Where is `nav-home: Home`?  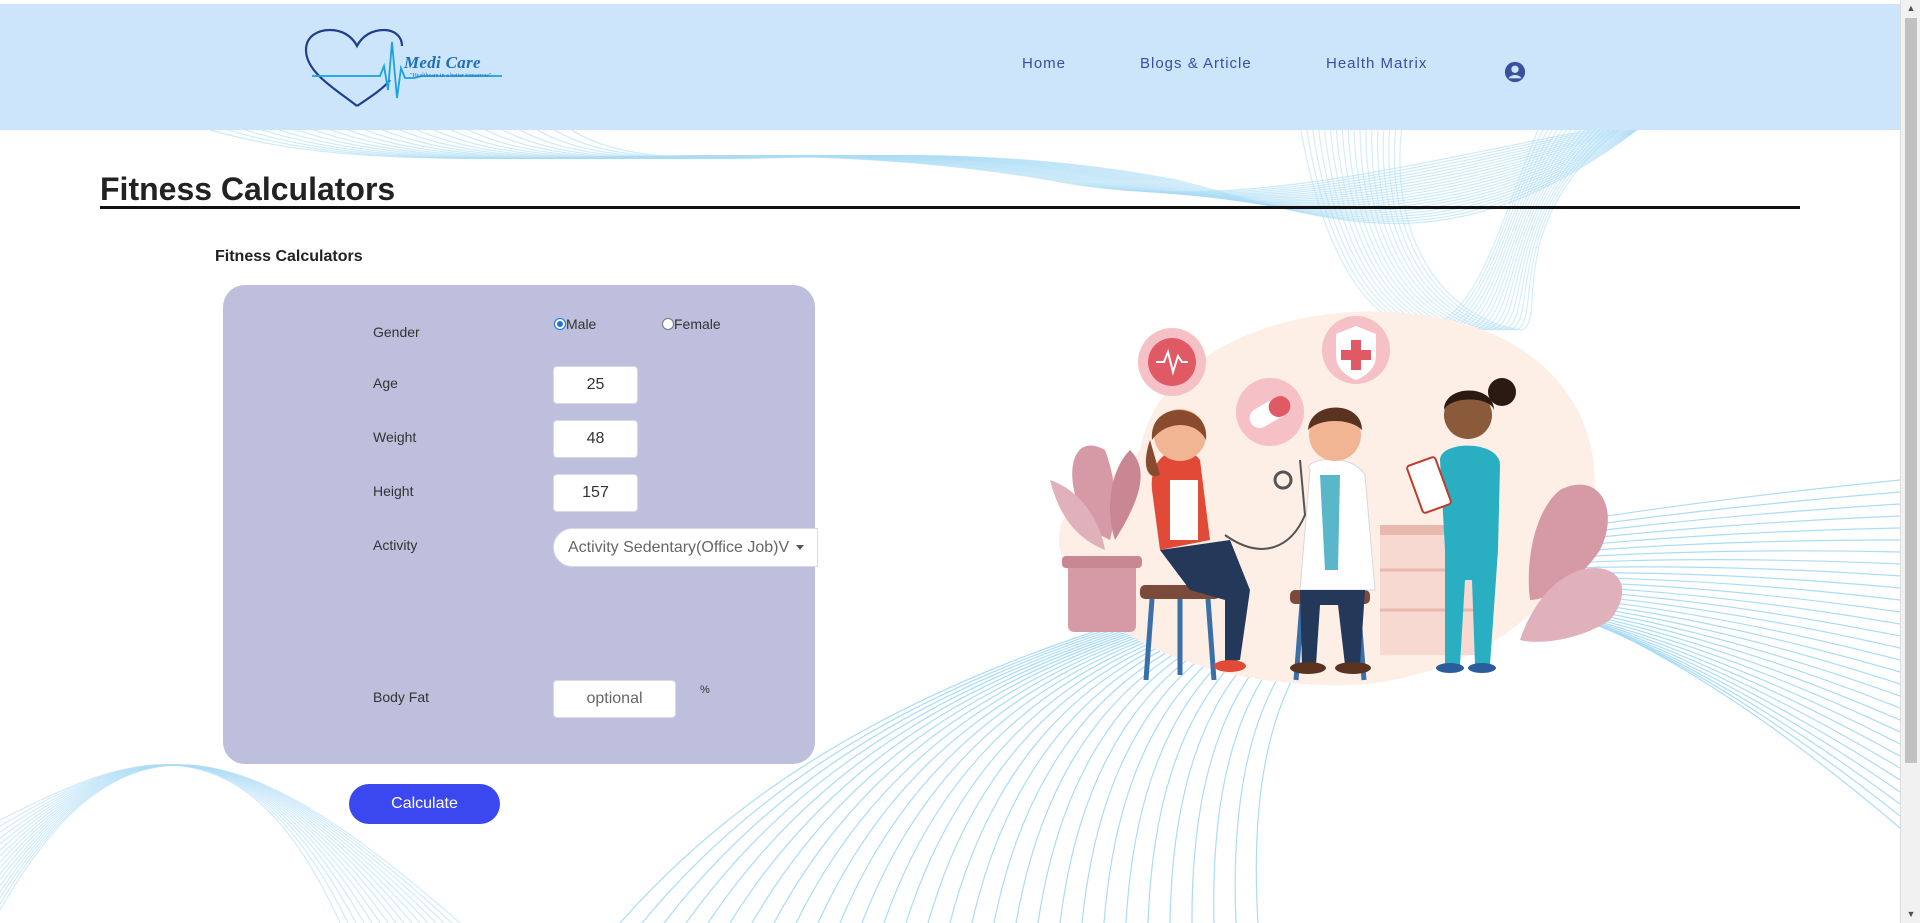
nav-home: Home is located at coordinates (1044, 63).